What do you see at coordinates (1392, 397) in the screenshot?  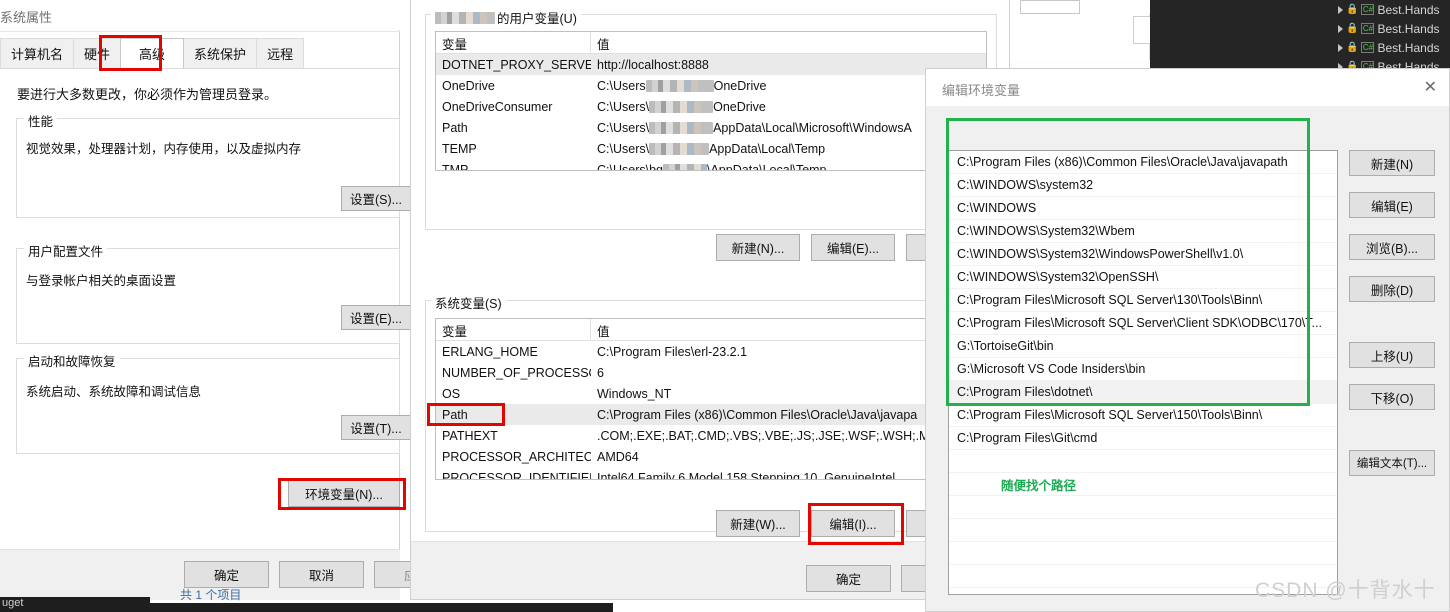 I see `path-move-down-button: 下移(O)` at bounding box center [1392, 397].